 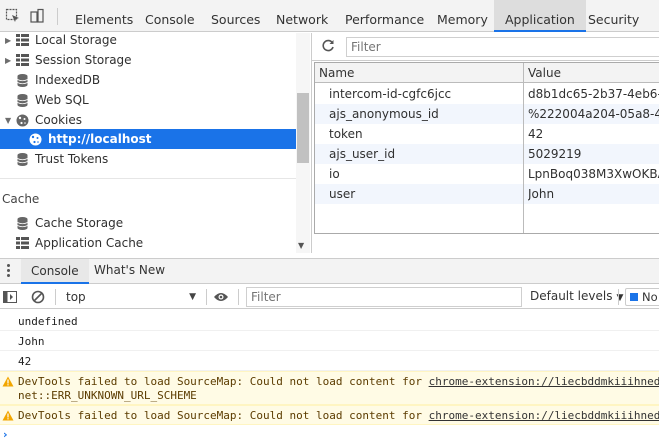 What do you see at coordinates (487, 114) in the screenshot?
I see `table-row: ajs_anonymous_id %222004a204-05a8-4d34` at bounding box center [487, 114].